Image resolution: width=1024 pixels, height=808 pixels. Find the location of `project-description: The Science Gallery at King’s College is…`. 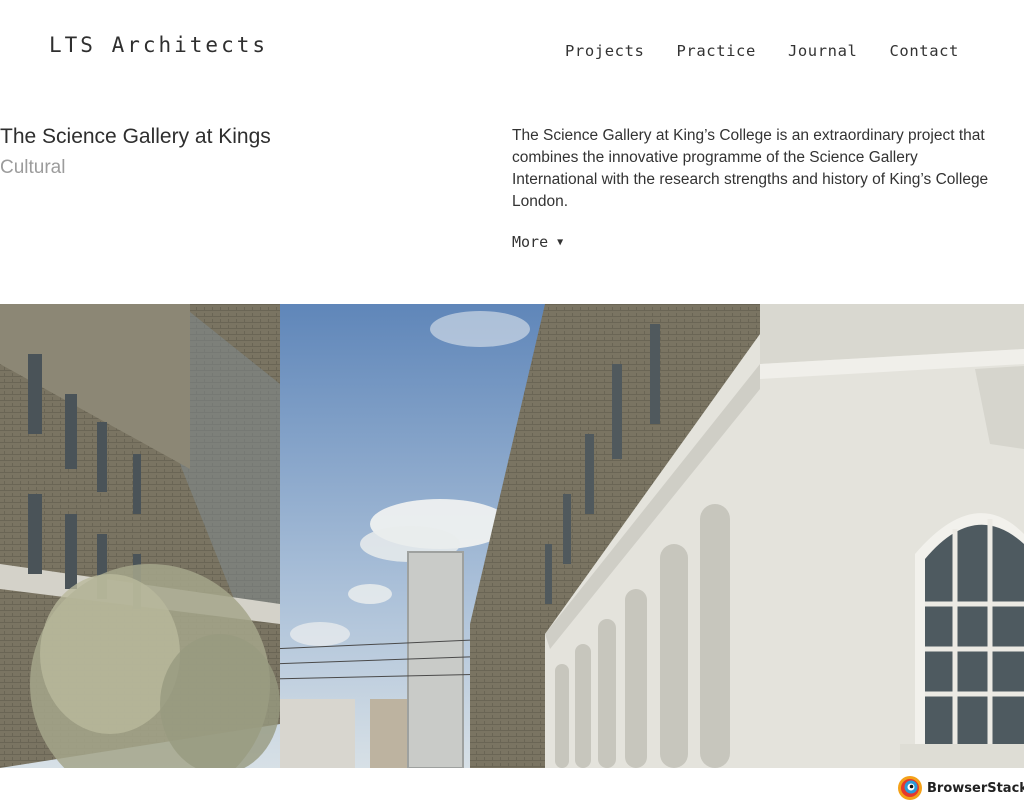

project-description: The Science Gallery at King’s College is… is located at coordinates (750, 168).